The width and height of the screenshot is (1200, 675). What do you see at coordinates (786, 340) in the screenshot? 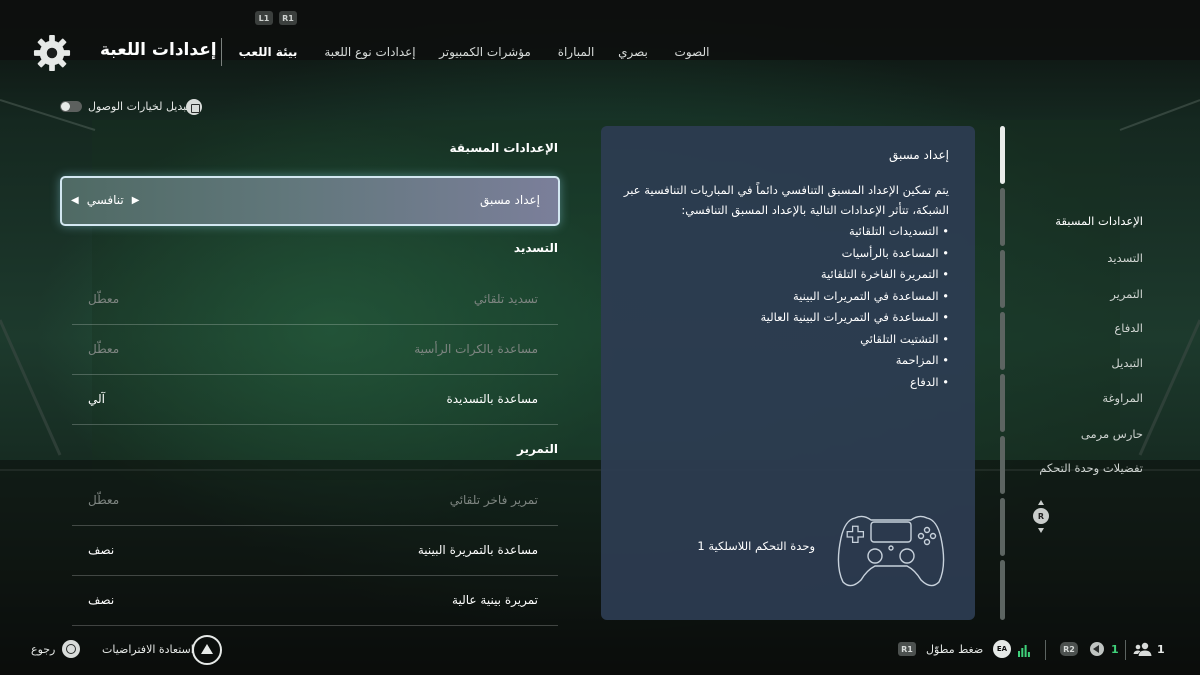
I see `info-list-item: التشتيت التلقائي` at bounding box center [786, 340].